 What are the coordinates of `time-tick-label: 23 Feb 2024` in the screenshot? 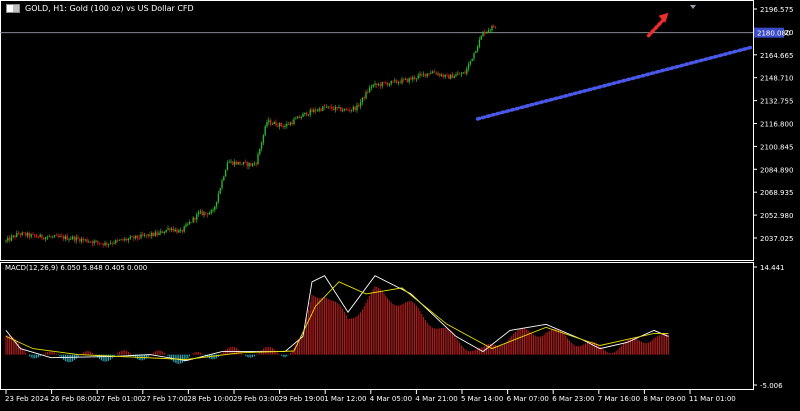 It's located at (27, 399).